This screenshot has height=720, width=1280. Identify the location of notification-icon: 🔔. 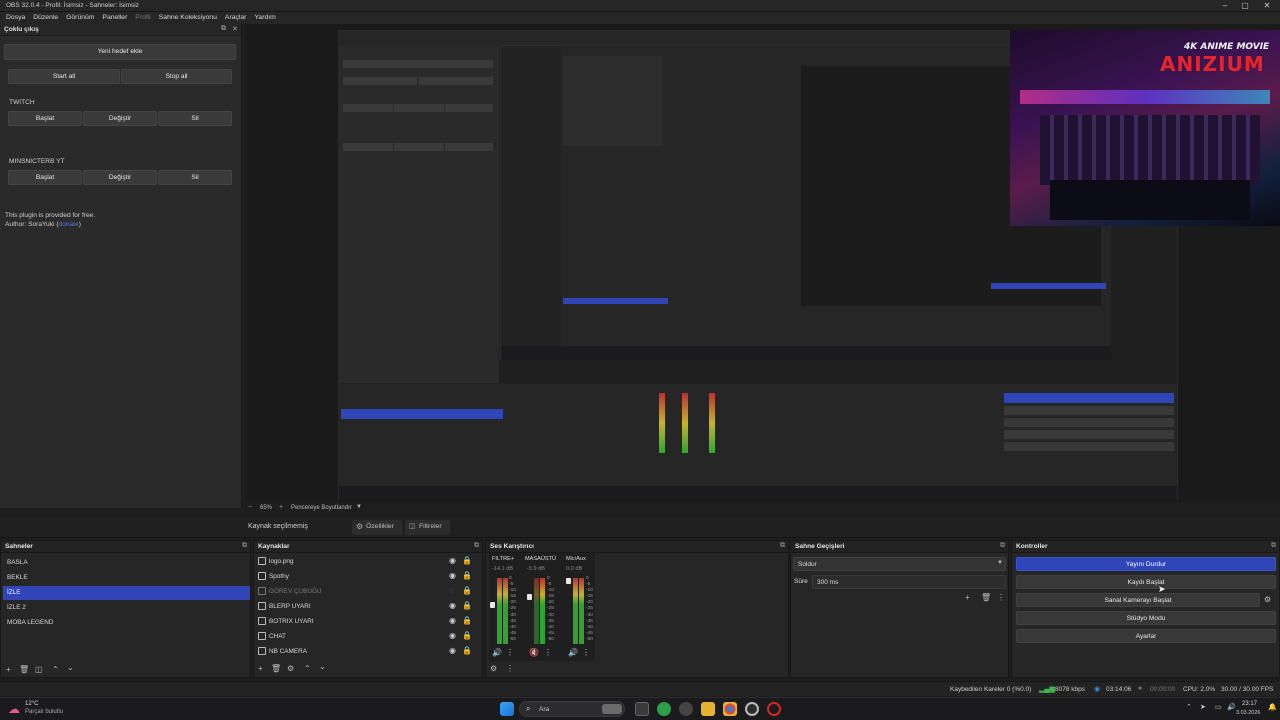
(1272, 707).